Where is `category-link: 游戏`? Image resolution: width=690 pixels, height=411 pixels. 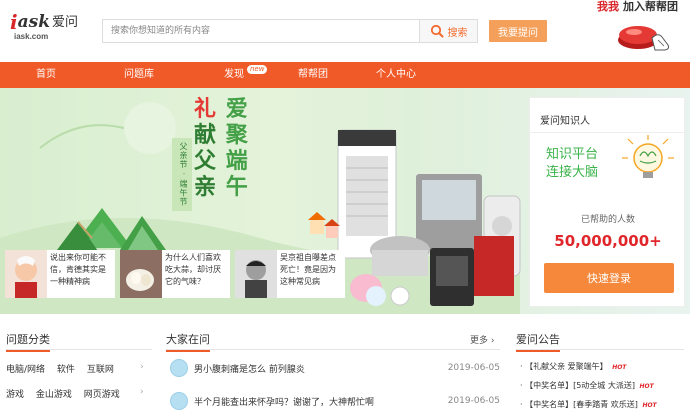 category-link: 游戏 is located at coordinates (15, 395).